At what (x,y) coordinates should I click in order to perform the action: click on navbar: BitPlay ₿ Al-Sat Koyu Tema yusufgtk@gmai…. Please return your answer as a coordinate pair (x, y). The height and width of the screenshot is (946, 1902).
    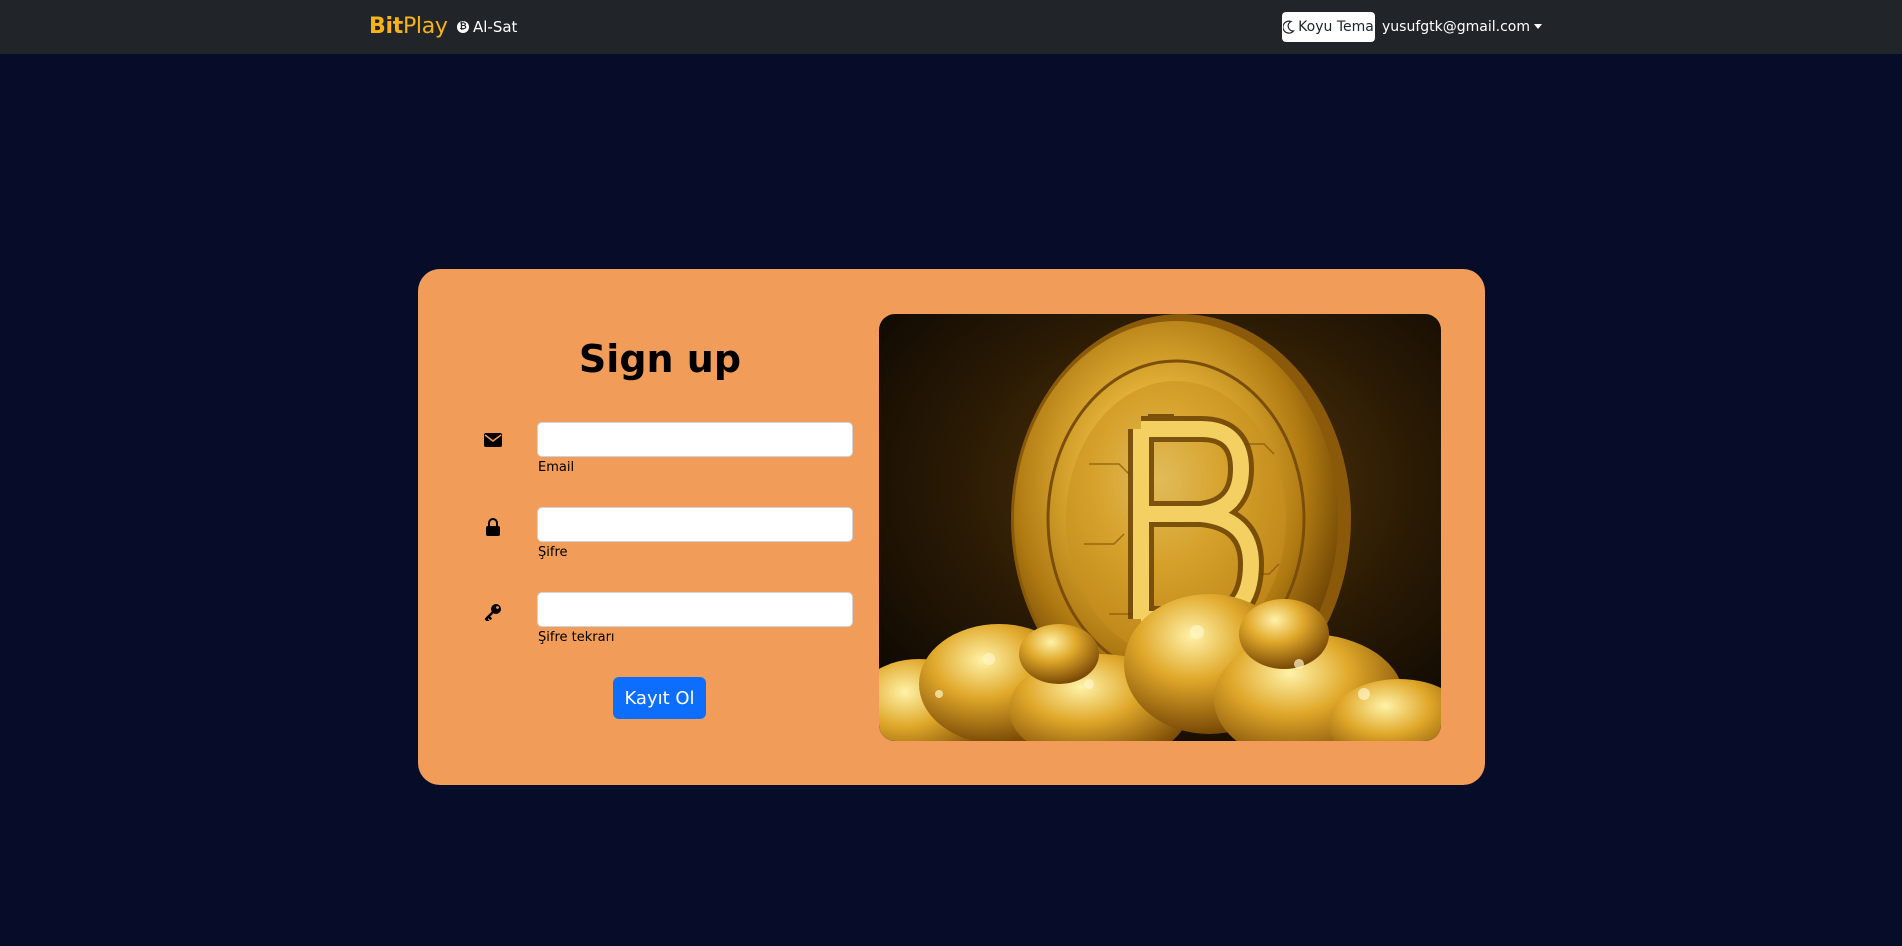
    Looking at the image, I should click on (951, 27).